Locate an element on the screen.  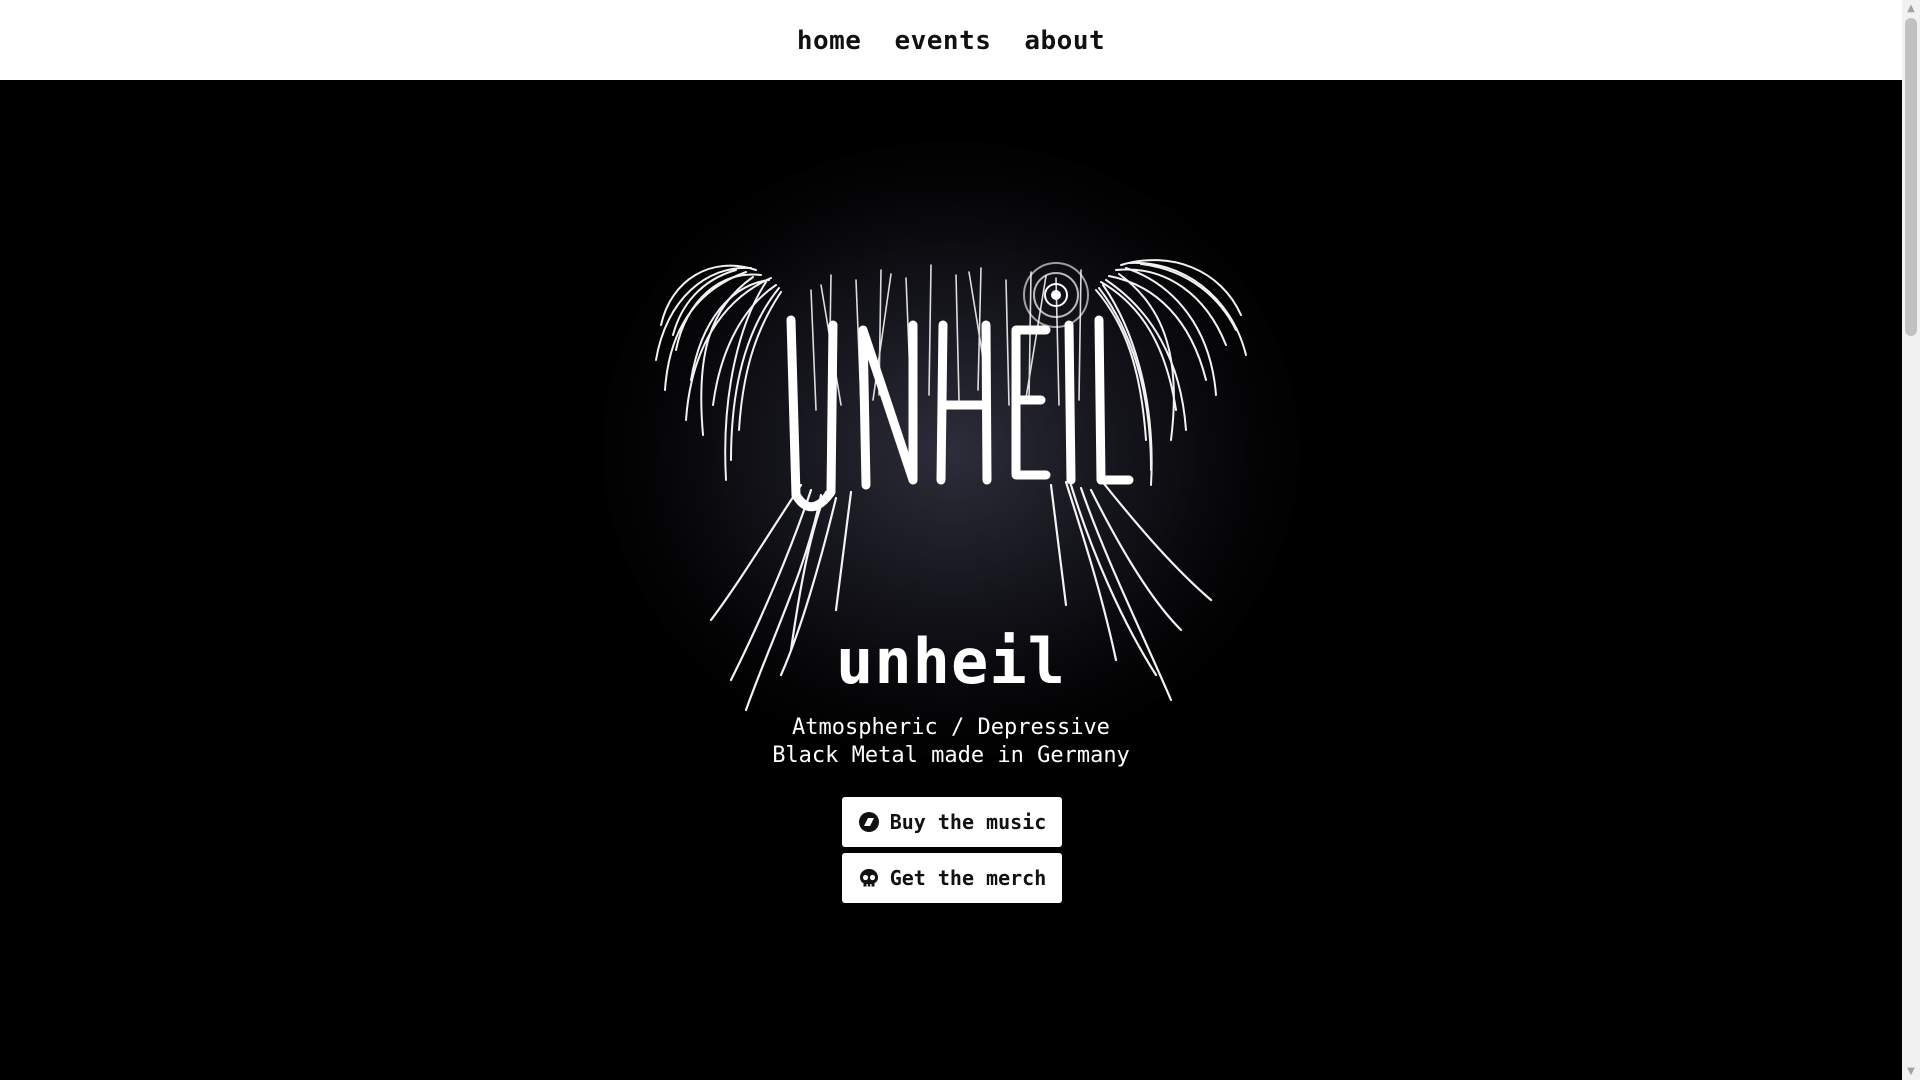
nav-about-link: about is located at coordinates (1064, 41).